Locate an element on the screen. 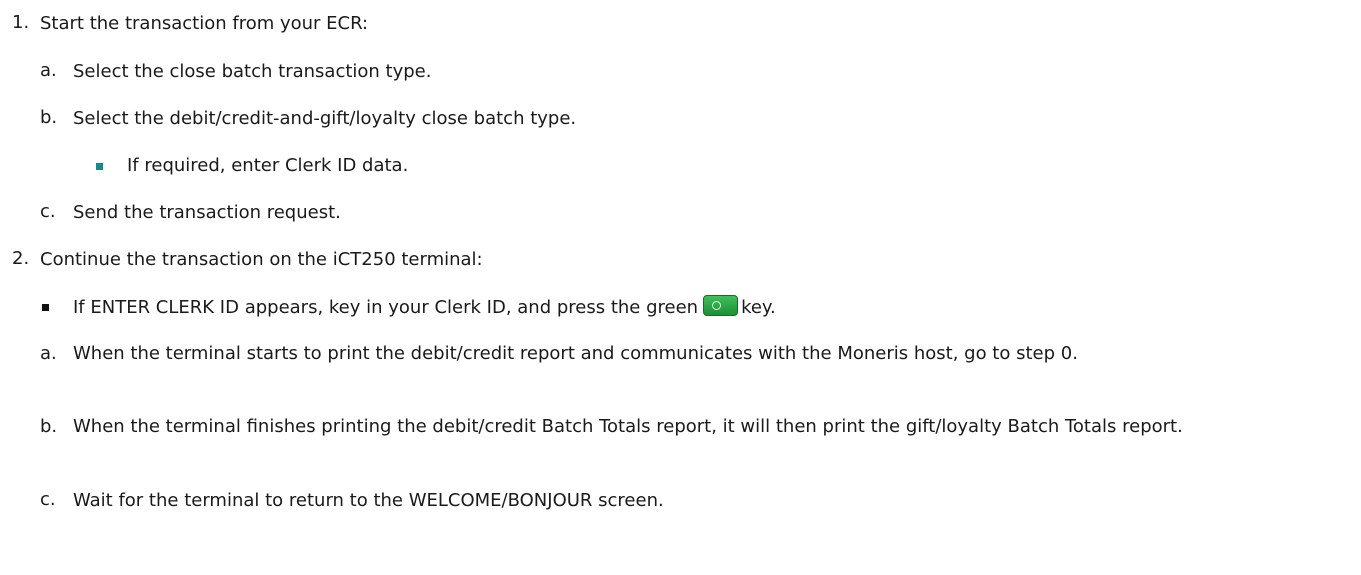  step-1a-text: Select the close batch transaction type. is located at coordinates (252, 71).